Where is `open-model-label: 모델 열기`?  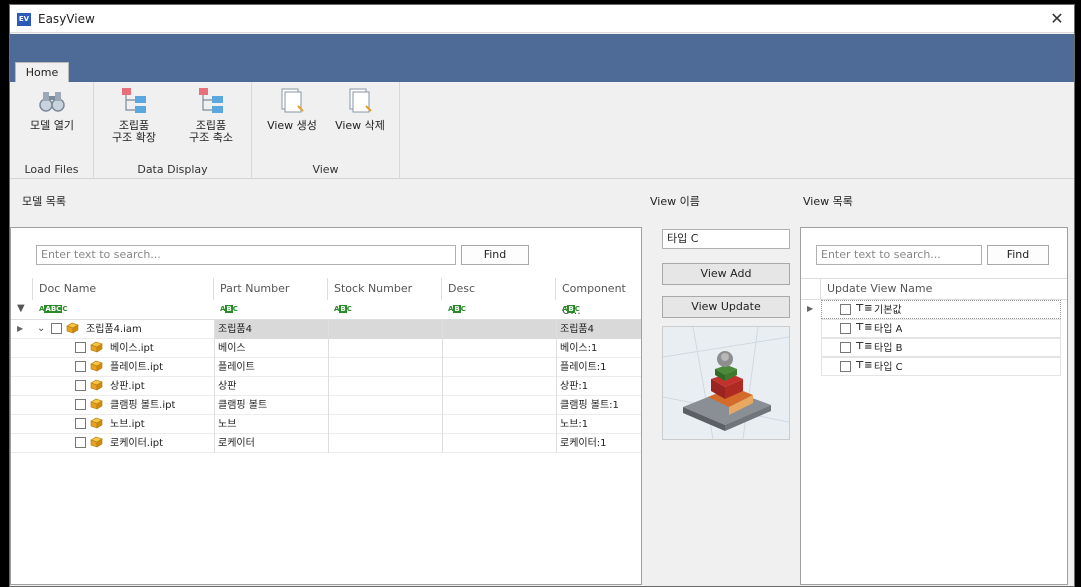 open-model-label: 모델 열기 is located at coordinates (52, 125).